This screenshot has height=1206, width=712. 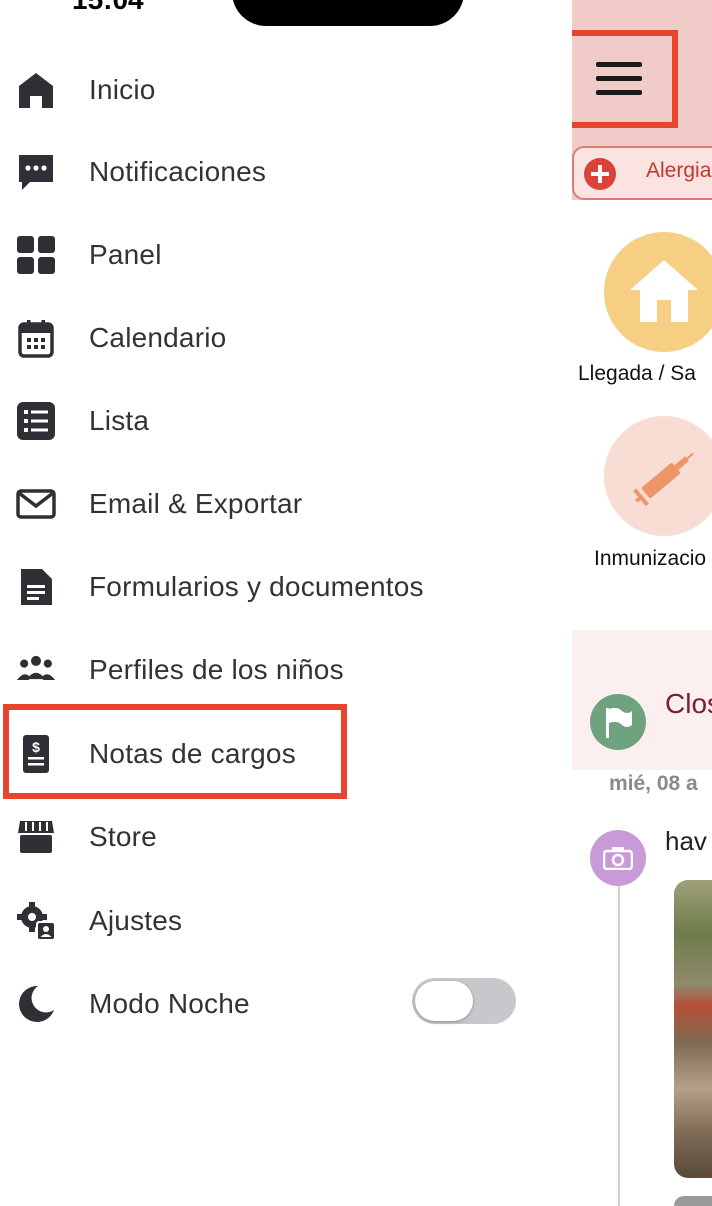 What do you see at coordinates (136, 920) in the screenshot?
I see `menu-label: Ajustes` at bounding box center [136, 920].